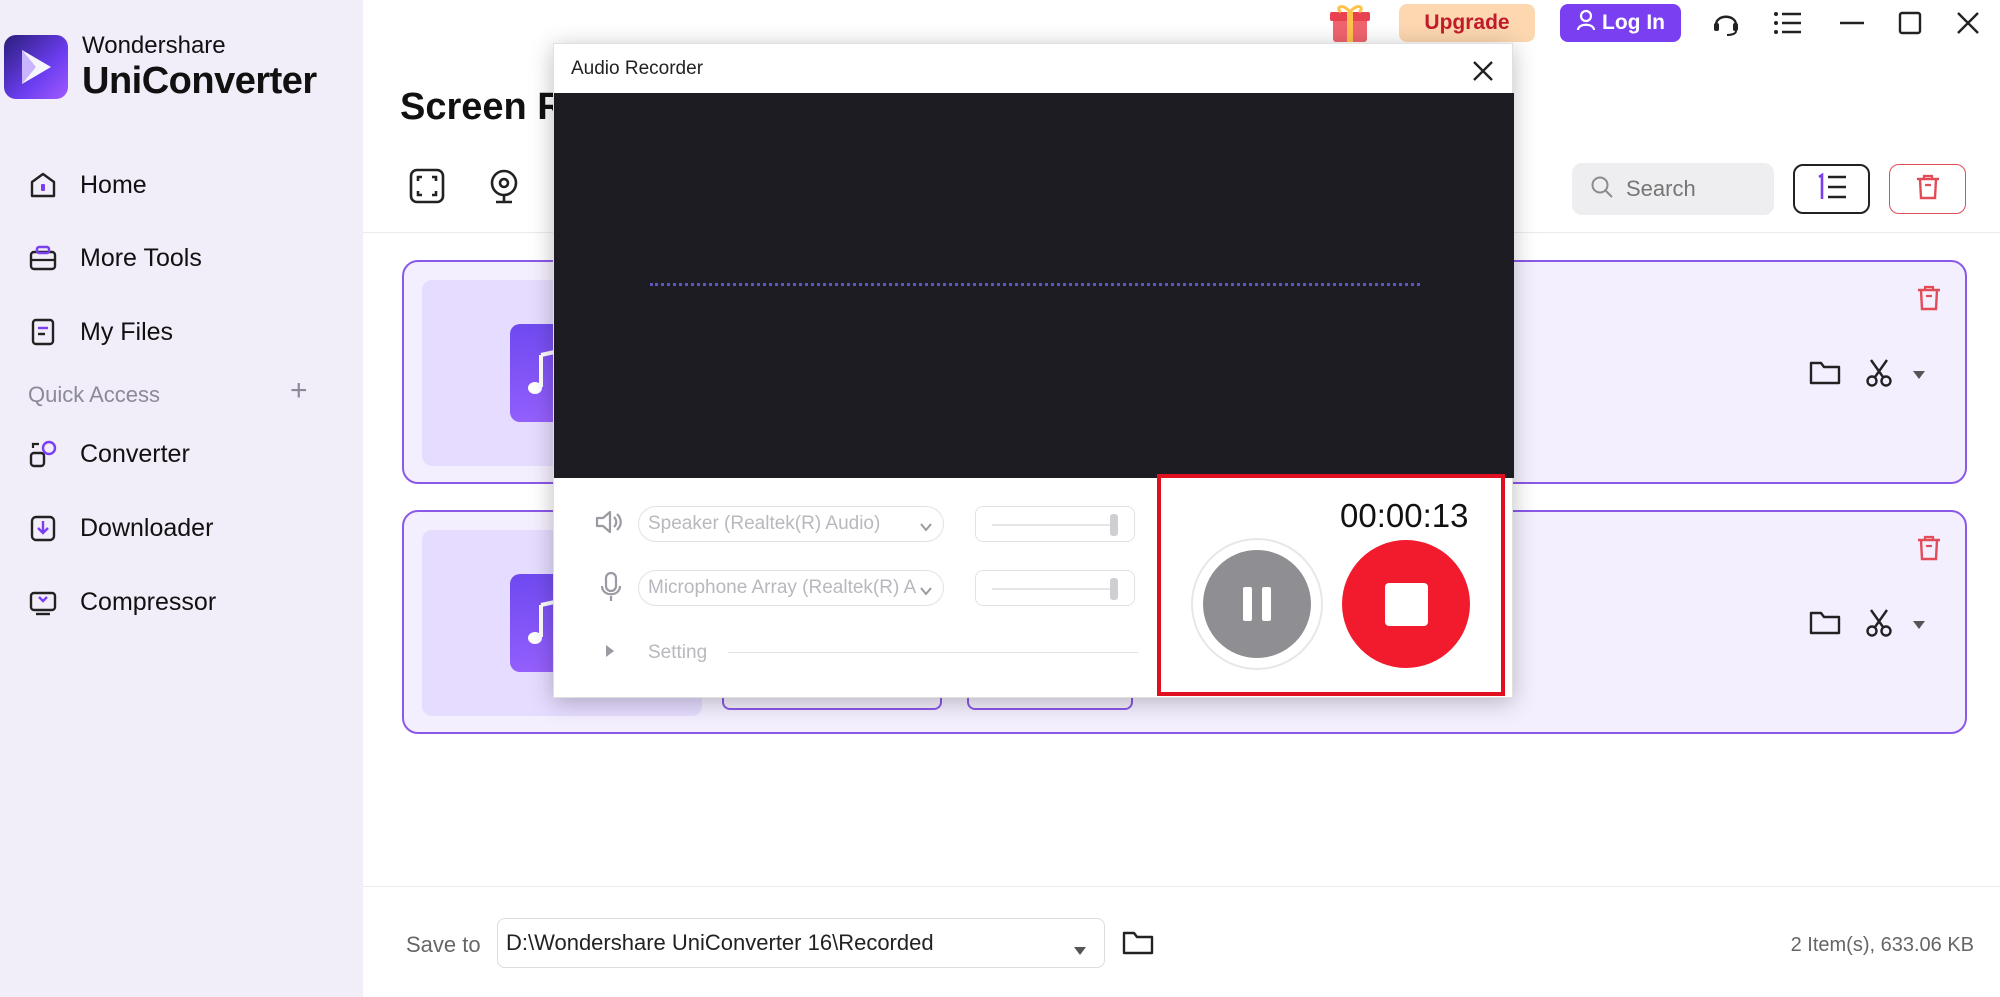 The height and width of the screenshot is (997, 2000). What do you see at coordinates (1602, 189) in the screenshot?
I see `search-icon` at bounding box center [1602, 189].